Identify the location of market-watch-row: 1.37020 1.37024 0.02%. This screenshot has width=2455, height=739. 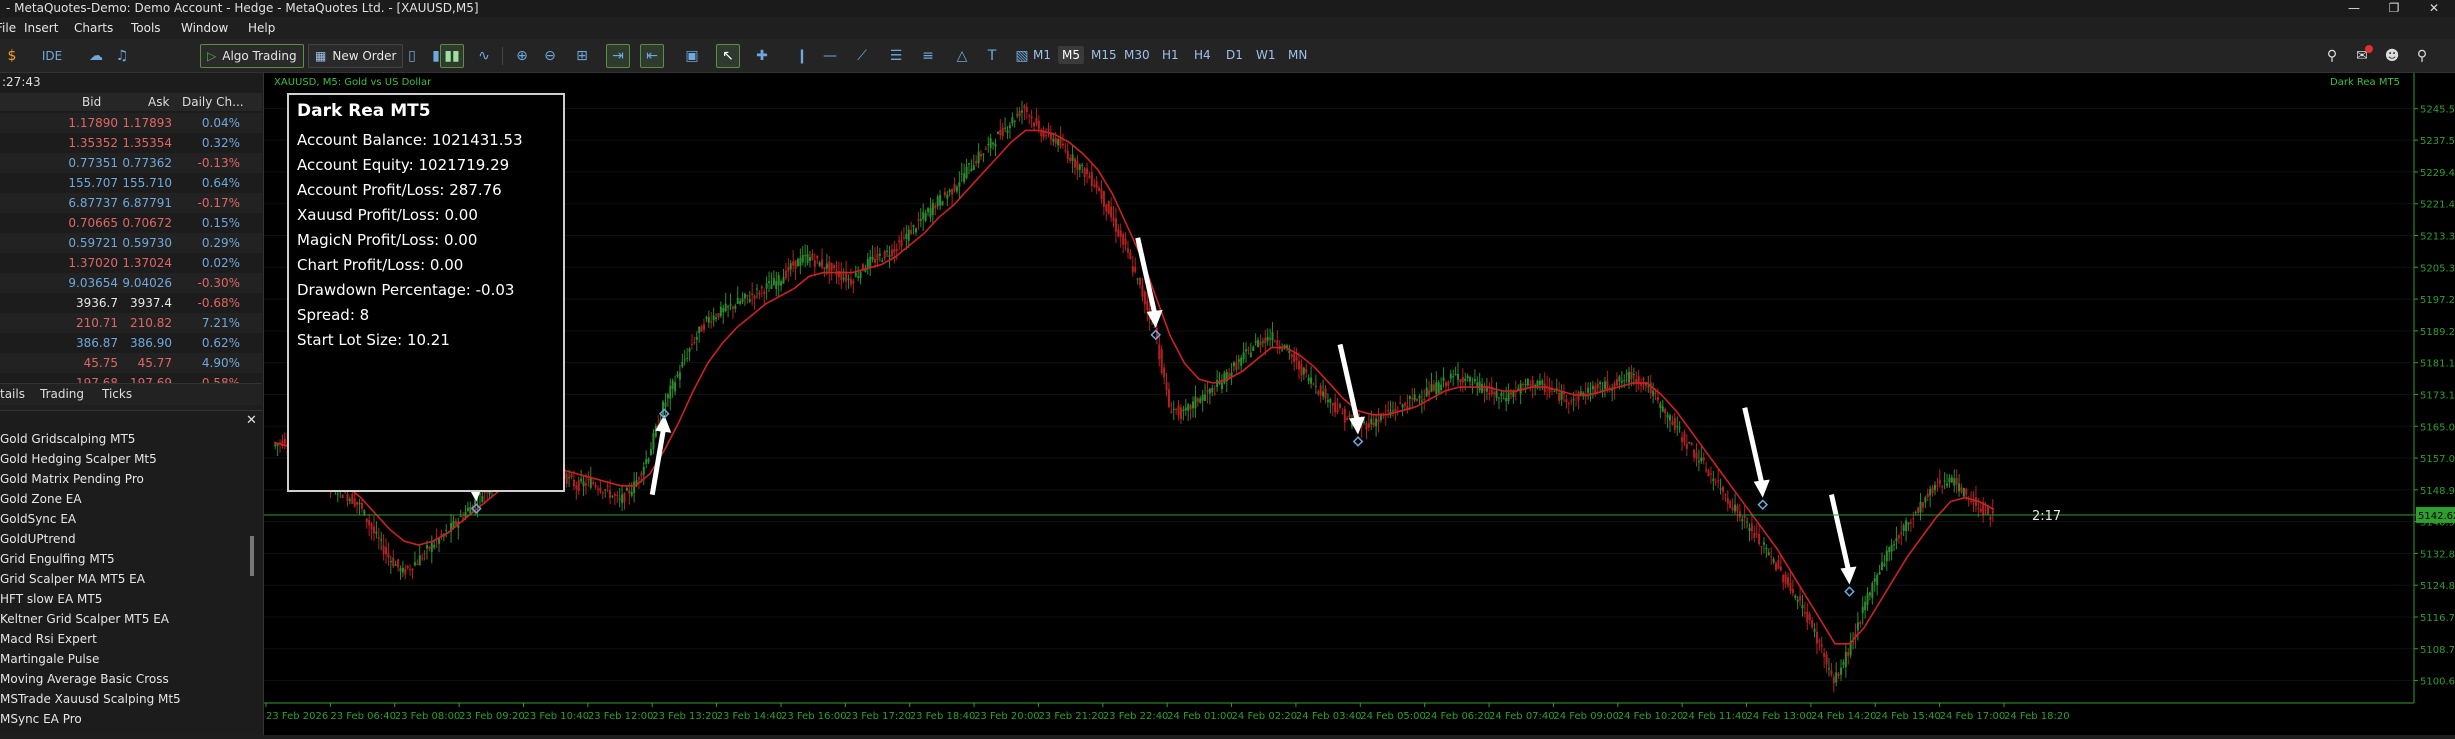
(131, 263).